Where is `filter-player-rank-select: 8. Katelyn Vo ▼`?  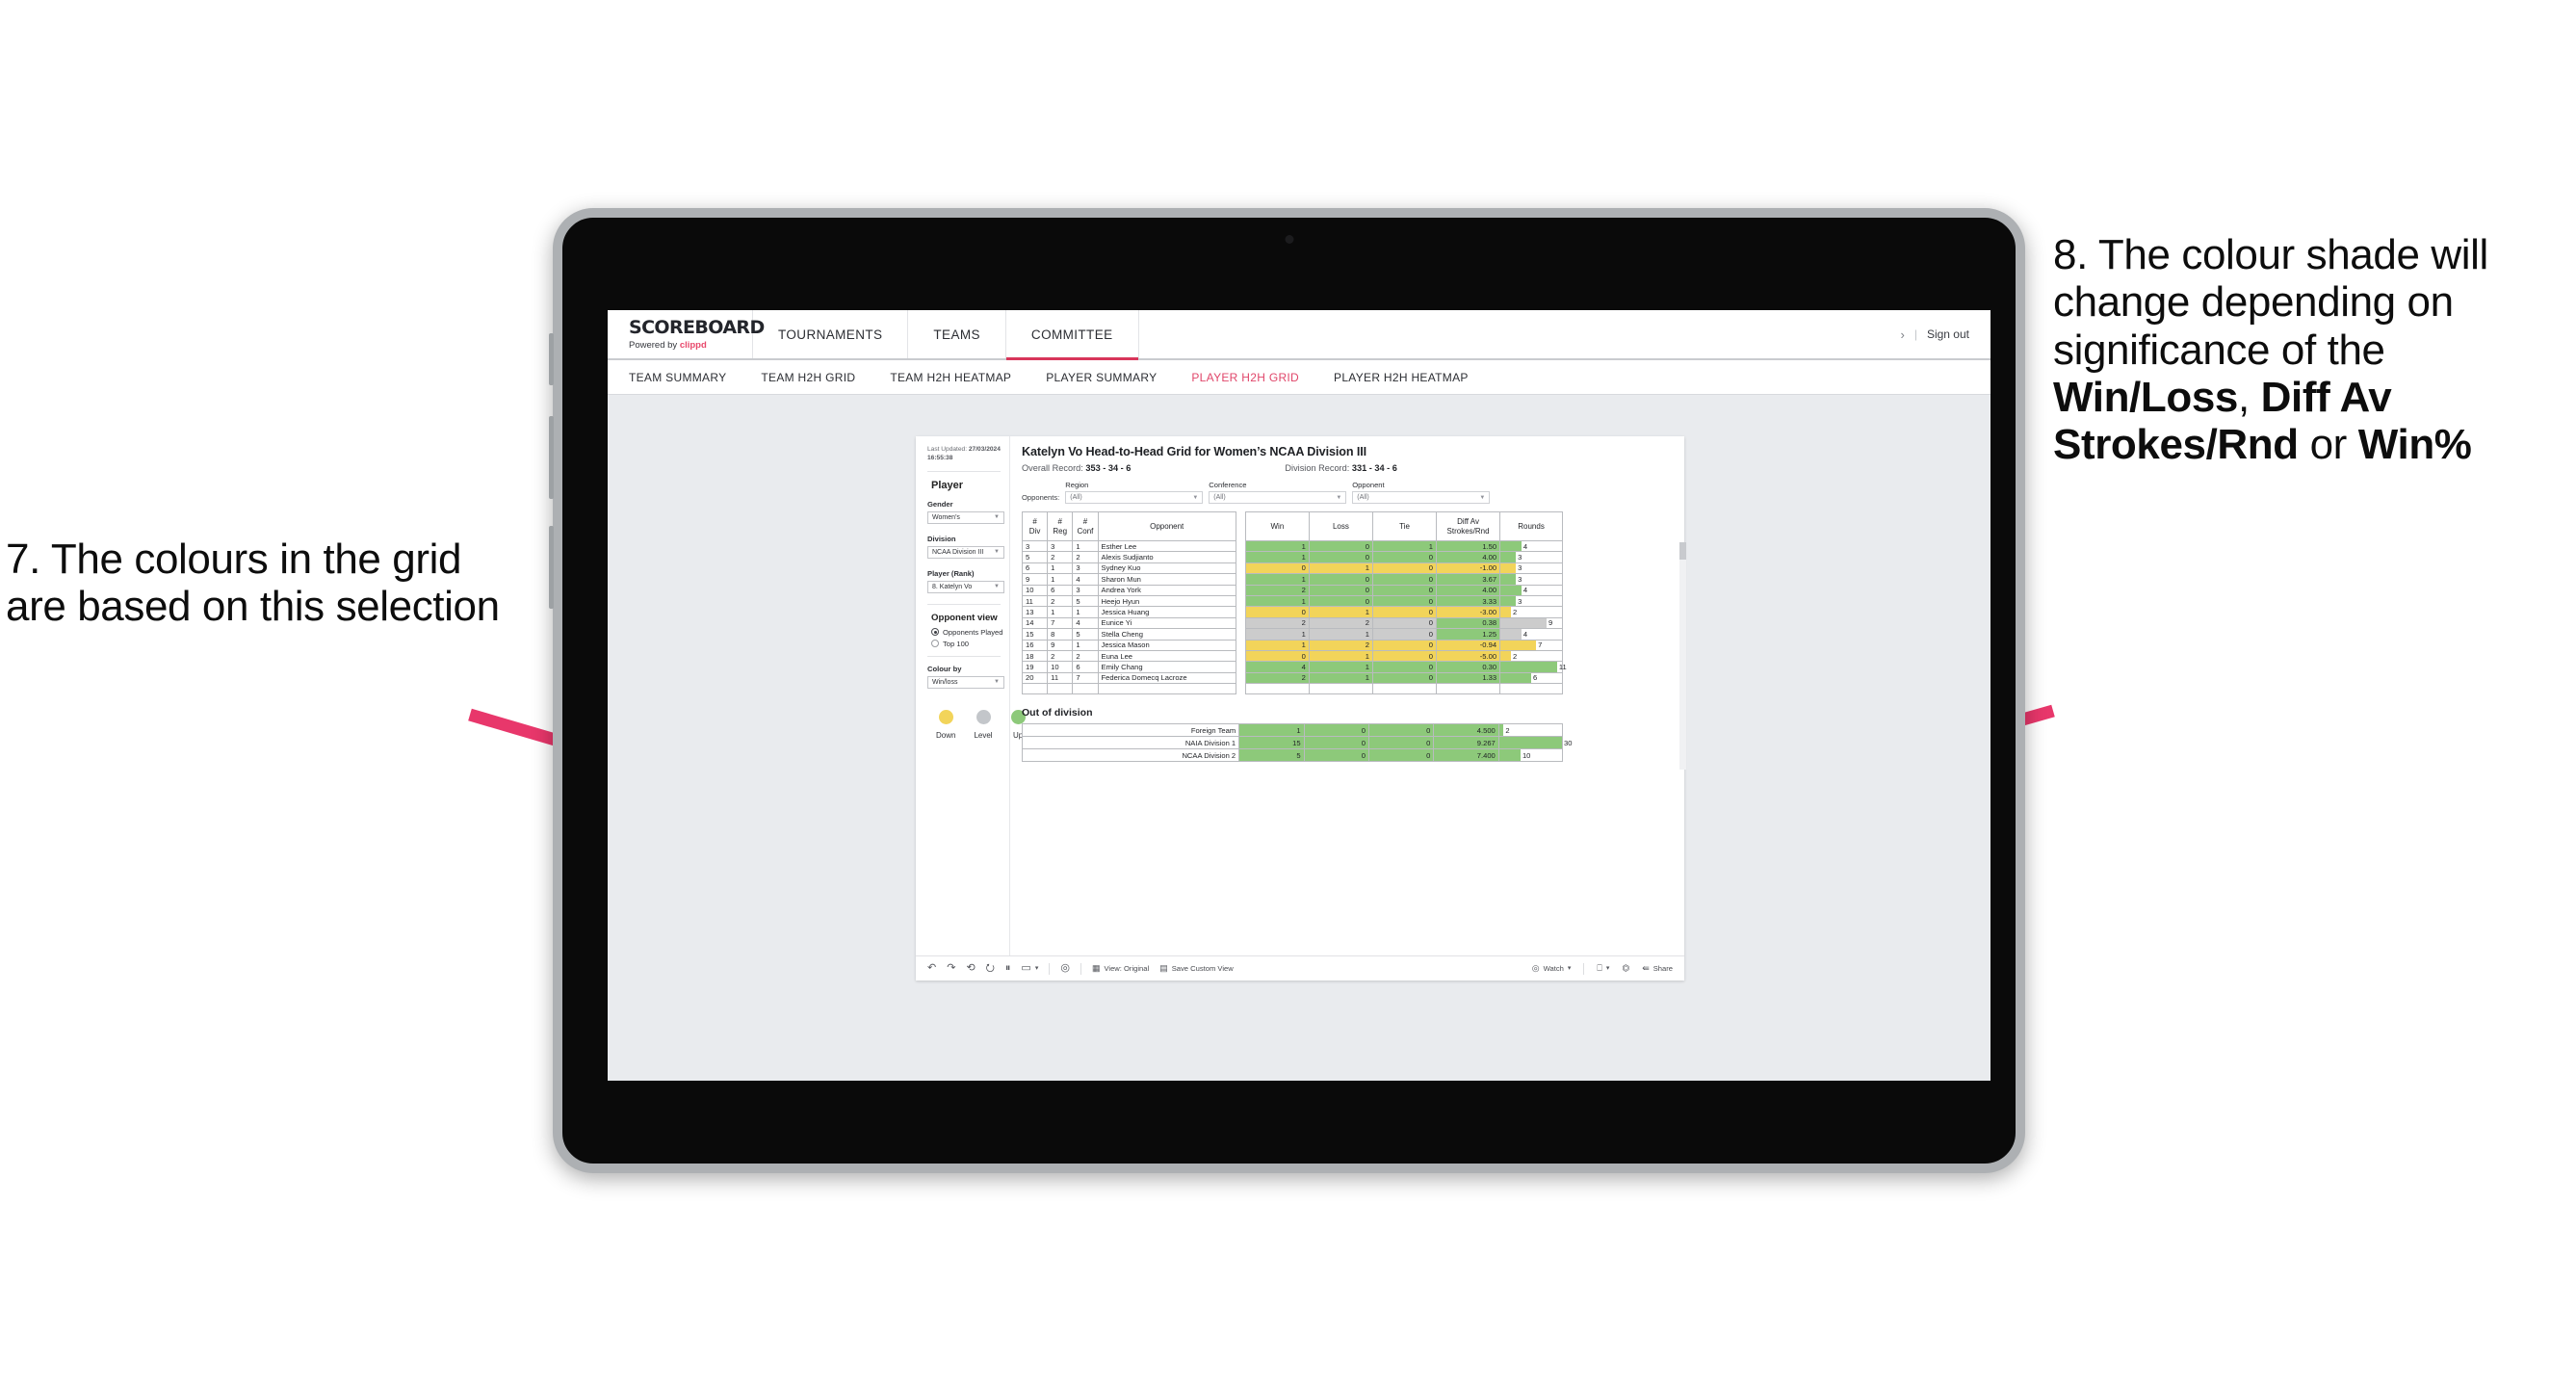
filter-player-rank-select: 8. Katelyn Vo ▼ is located at coordinates (965, 586).